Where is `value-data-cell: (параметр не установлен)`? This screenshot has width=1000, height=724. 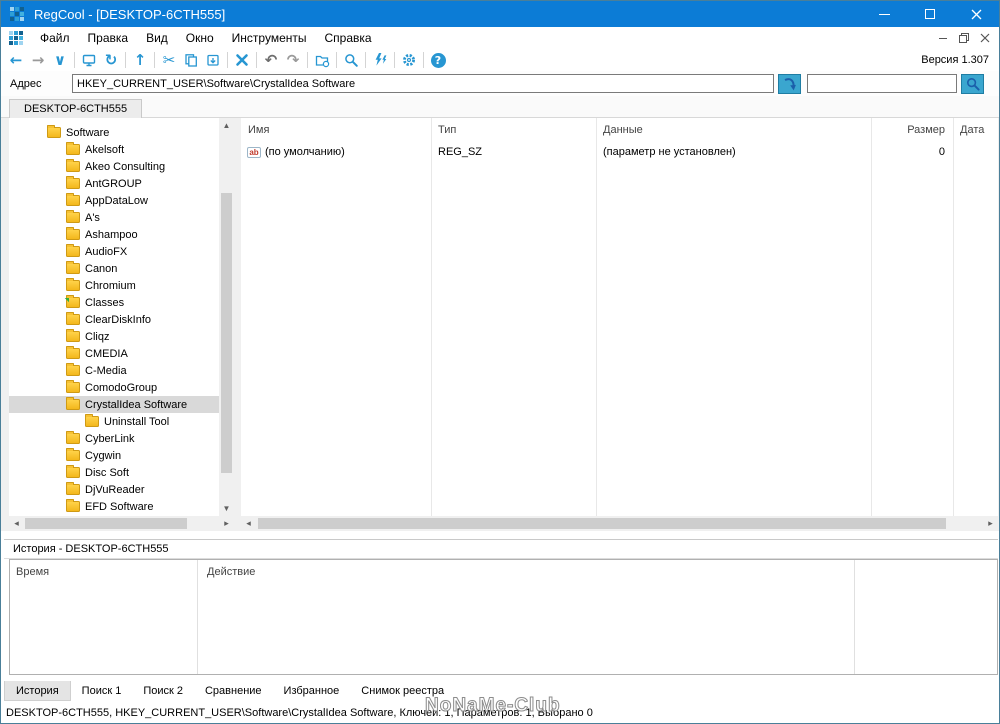 value-data-cell: (параметр не установлен) is located at coordinates (669, 152).